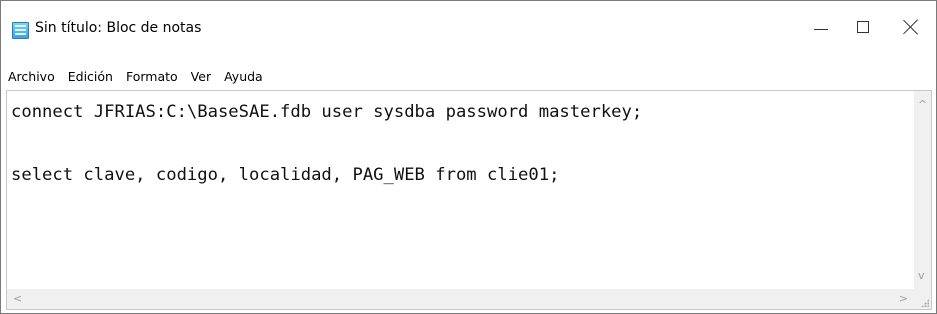 The image size is (937, 314). I want to click on notepad-icon, so click(20, 30).